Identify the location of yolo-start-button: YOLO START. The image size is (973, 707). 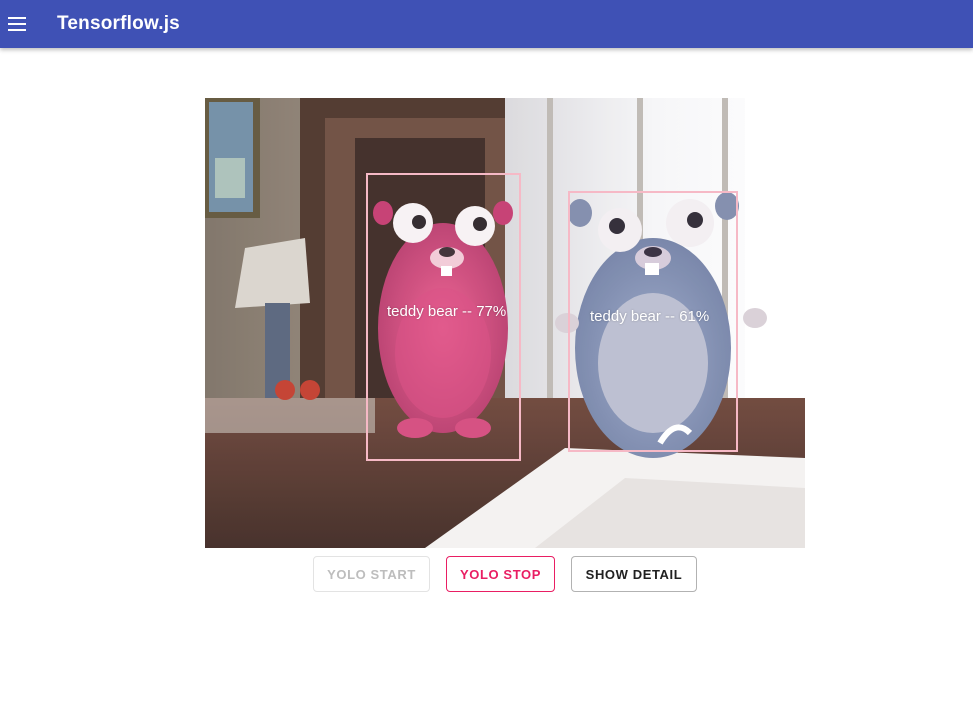
(371, 574).